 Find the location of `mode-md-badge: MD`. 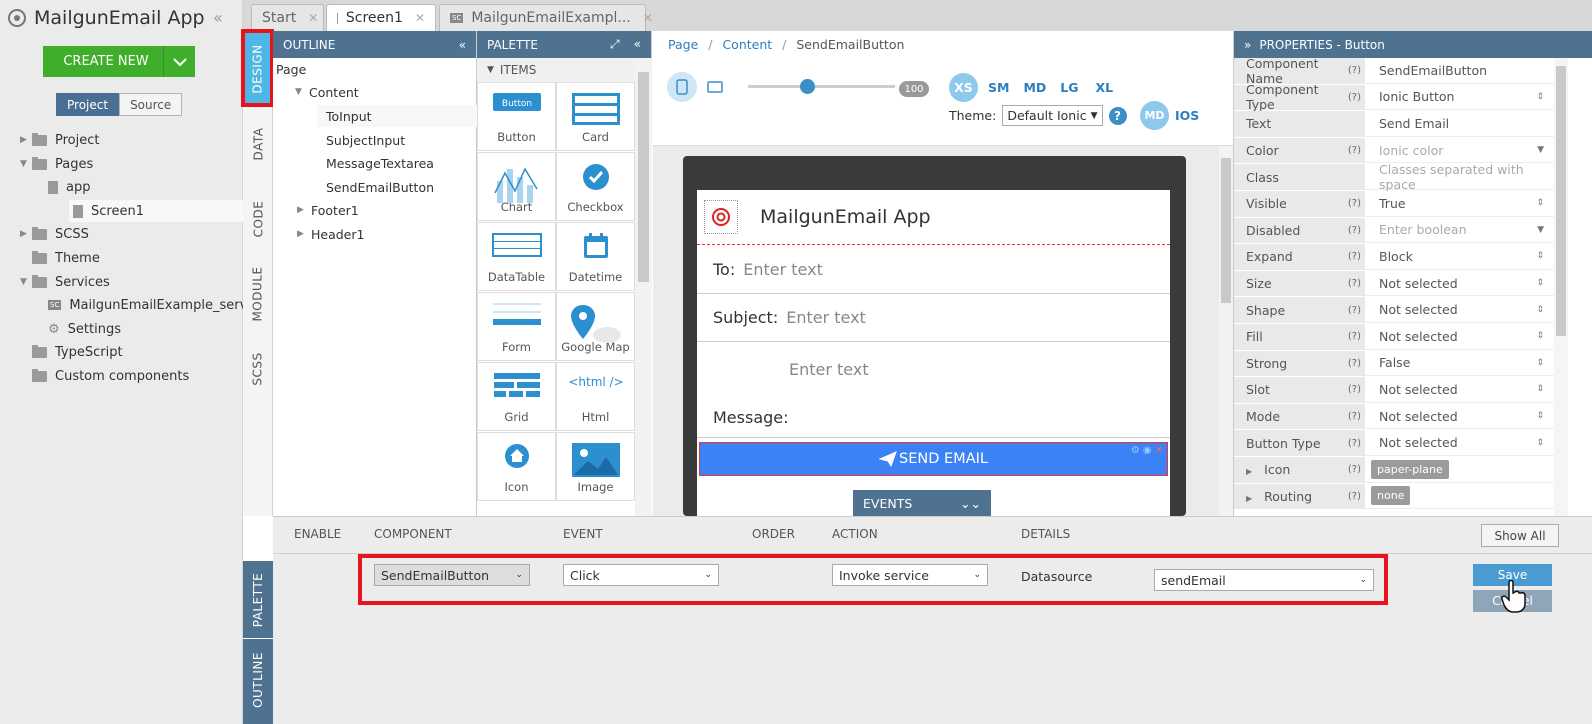

mode-md-badge: MD is located at coordinates (1154, 115).